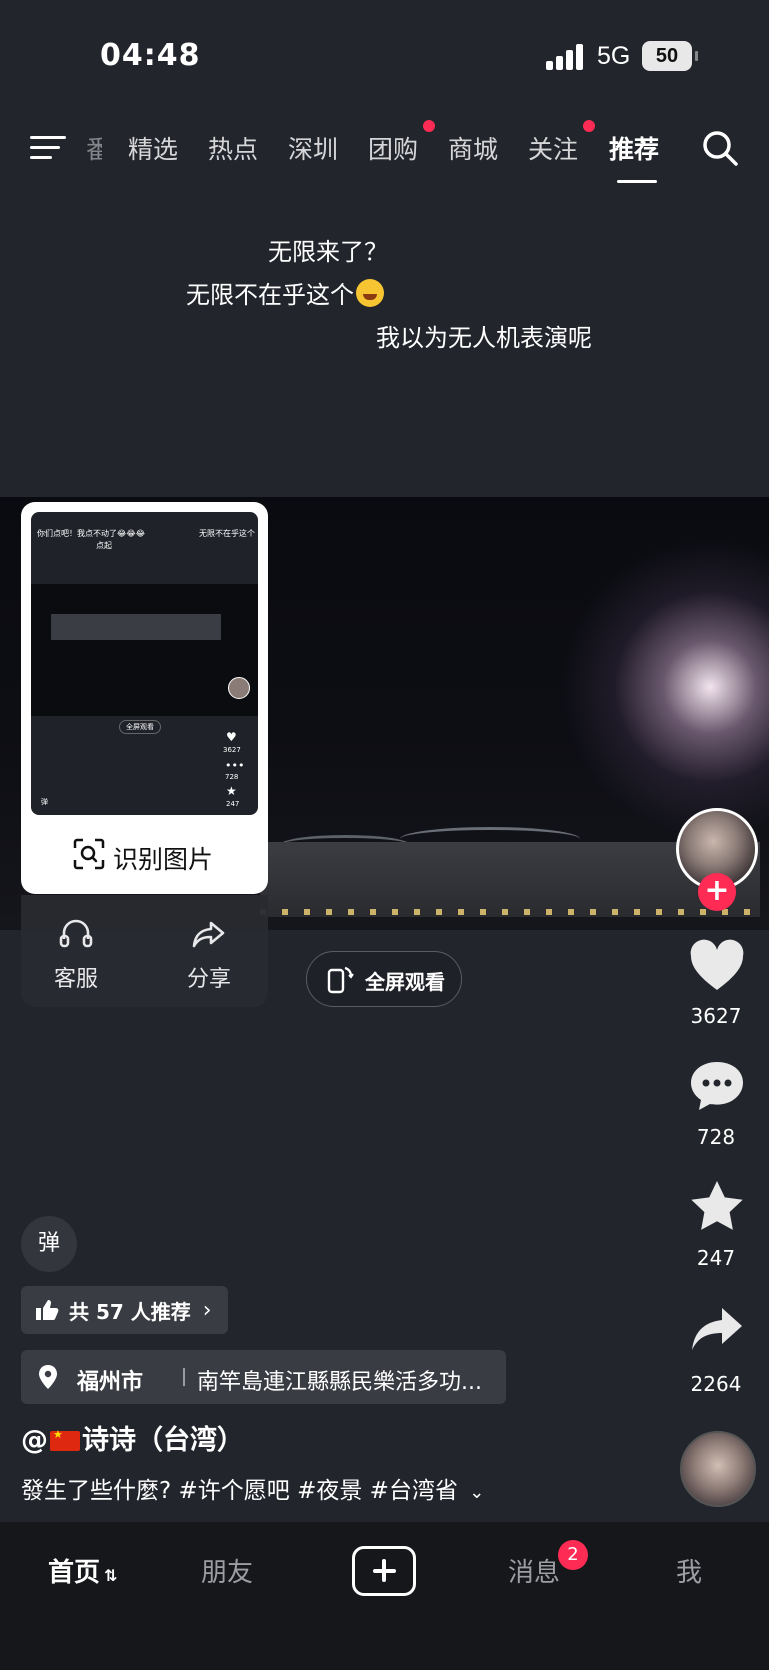 Image resolution: width=769 pixels, height=1670 pixels. I want to click on author-name: @ 诗诗（台湾）, so click(132, 1437).